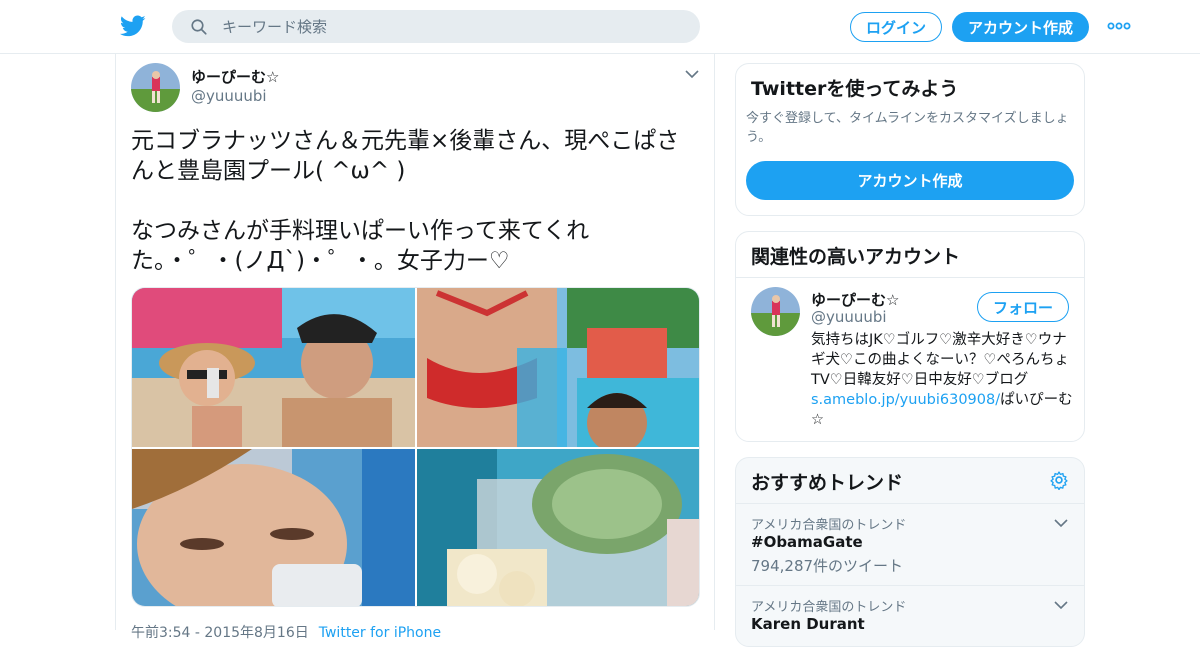  What do you see at coordinates (855, 299) in the screenshot?
I see `related-account-name: ゆーぴーむ☆` at bounding box center [855, 299].